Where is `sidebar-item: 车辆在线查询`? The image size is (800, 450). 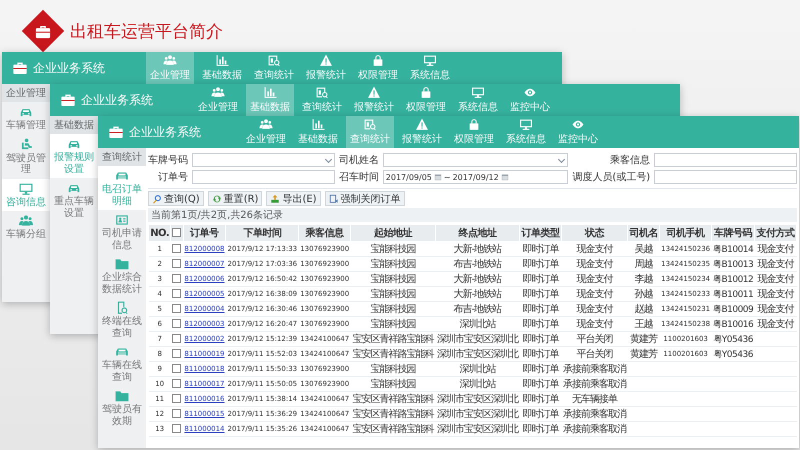
sidebar-item: 车辆在线查询 is located at coordinates (122, 364).